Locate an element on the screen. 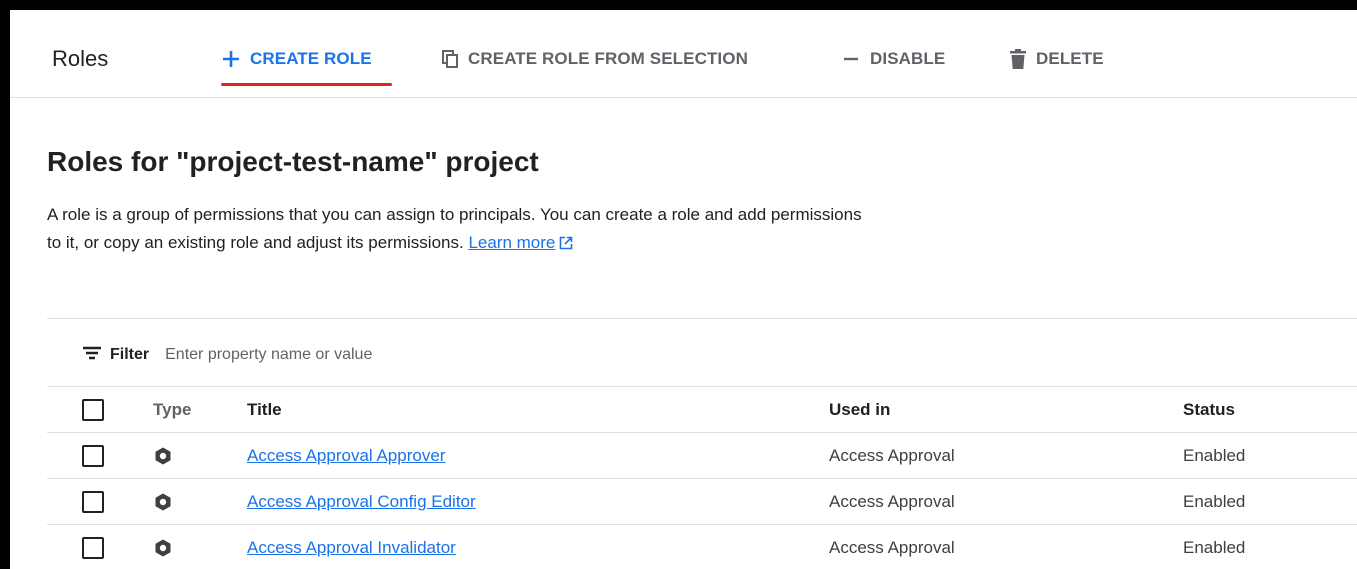 This screenshot has width=1357, height=569. filter-label: Filter is located at coordinates (130, 354).